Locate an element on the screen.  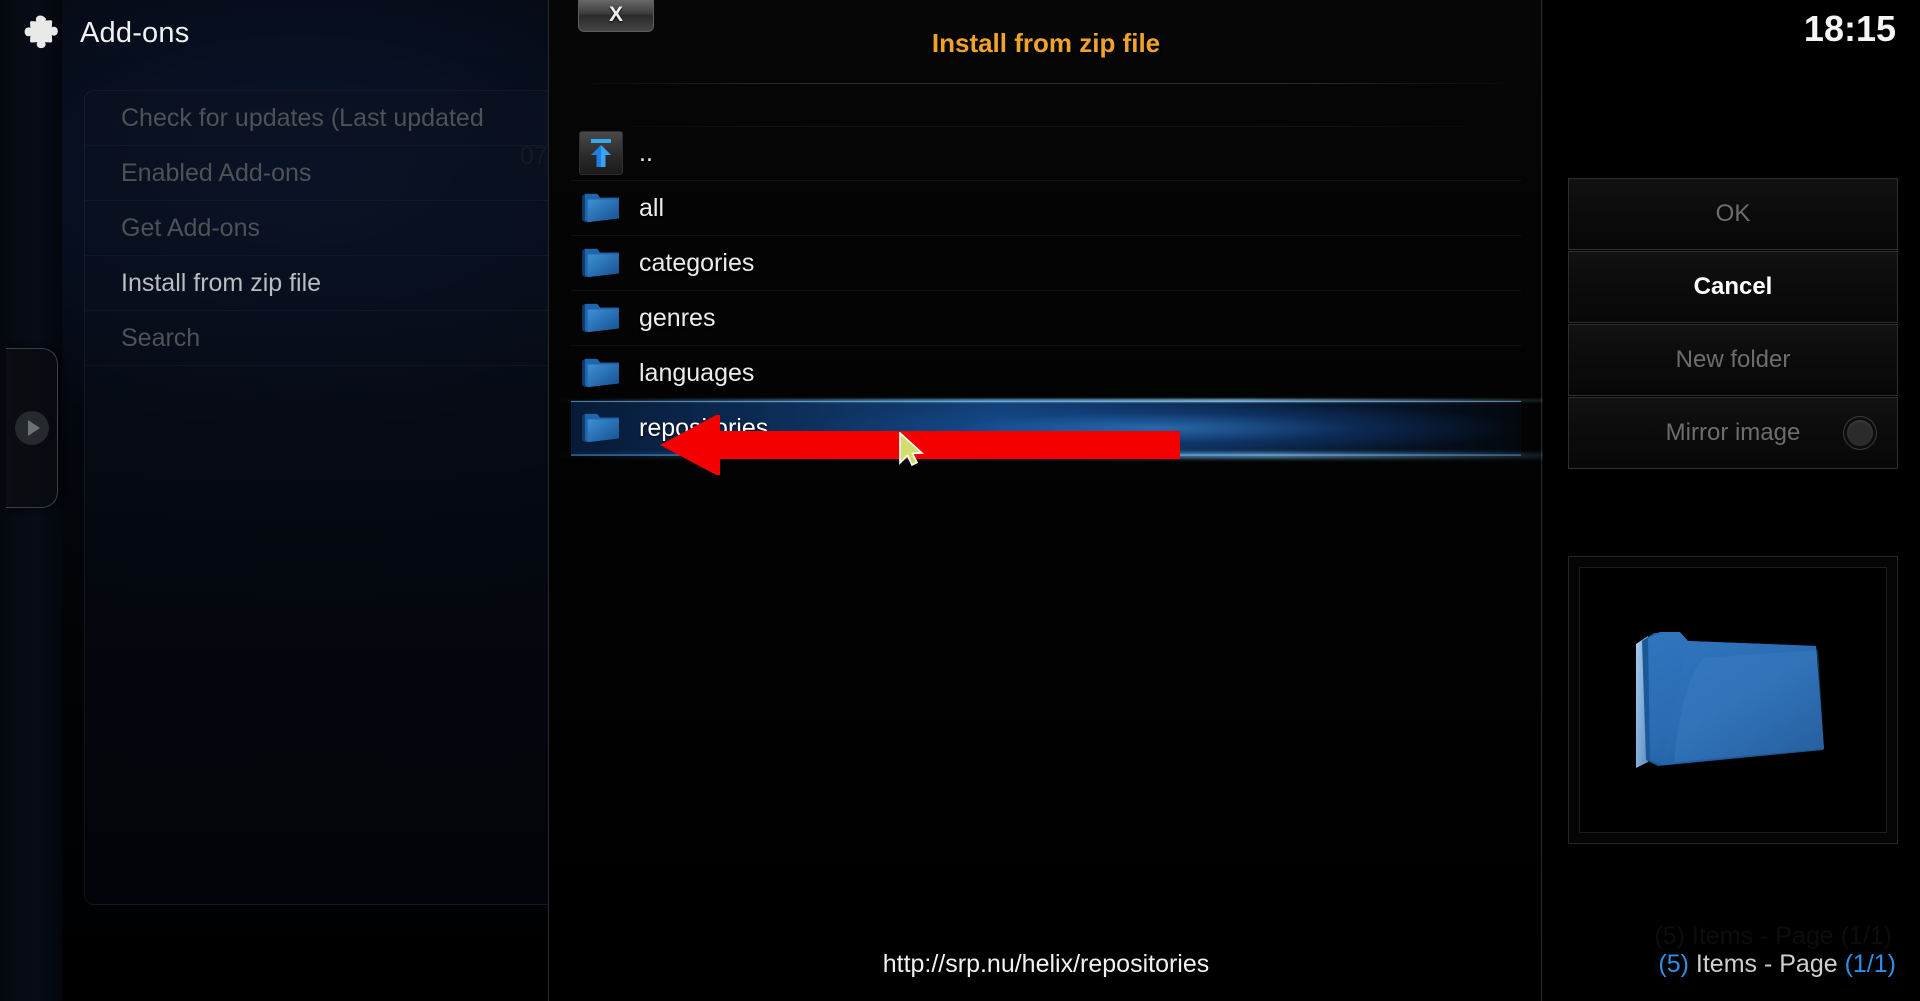
mirror-image-label: Mirror image is located at coordinates (1733, 432).